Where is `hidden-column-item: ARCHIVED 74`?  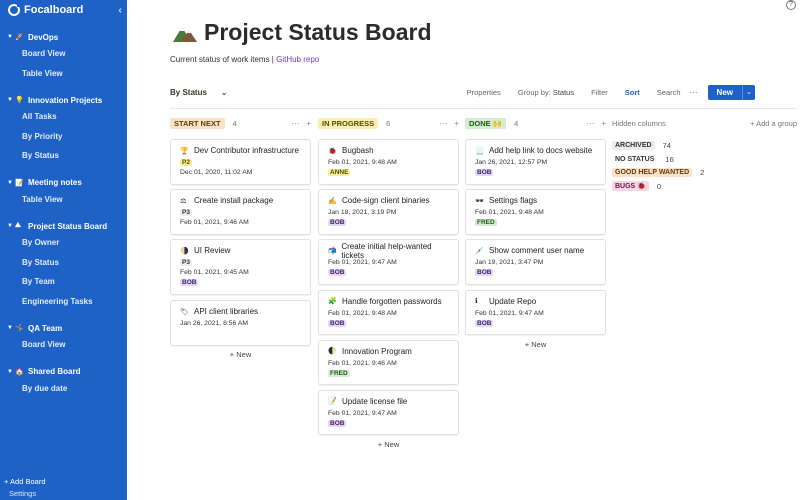 hidden-column-item: ARCHIVED 74 is located at coordinates (704, 146).